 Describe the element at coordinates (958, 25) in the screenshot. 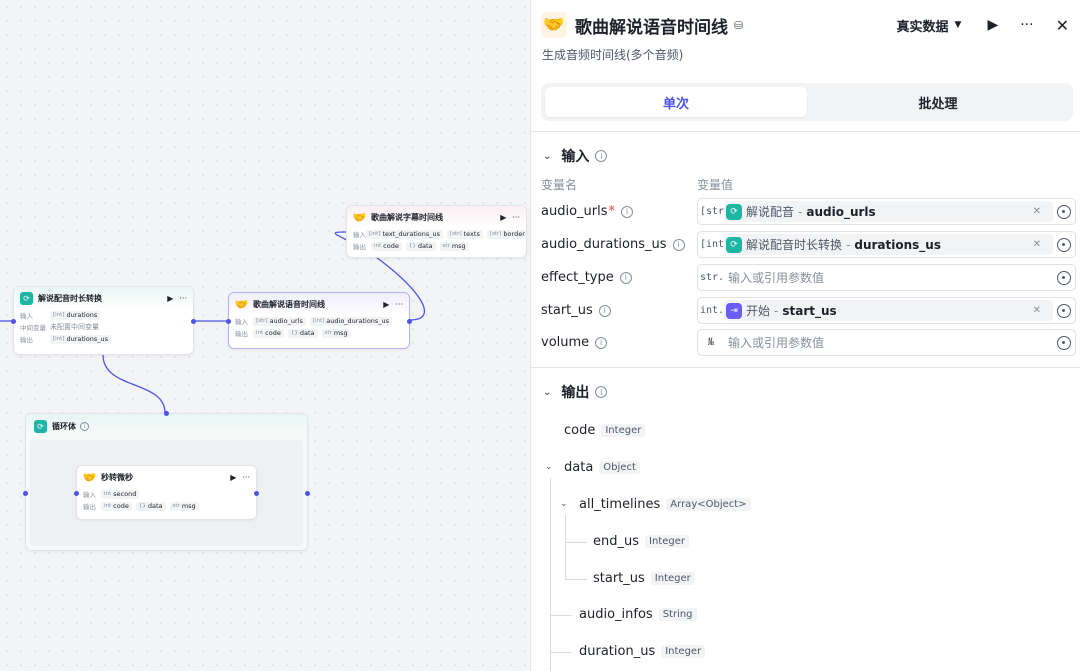

I see `caret-down-icon: ▼` at that location.